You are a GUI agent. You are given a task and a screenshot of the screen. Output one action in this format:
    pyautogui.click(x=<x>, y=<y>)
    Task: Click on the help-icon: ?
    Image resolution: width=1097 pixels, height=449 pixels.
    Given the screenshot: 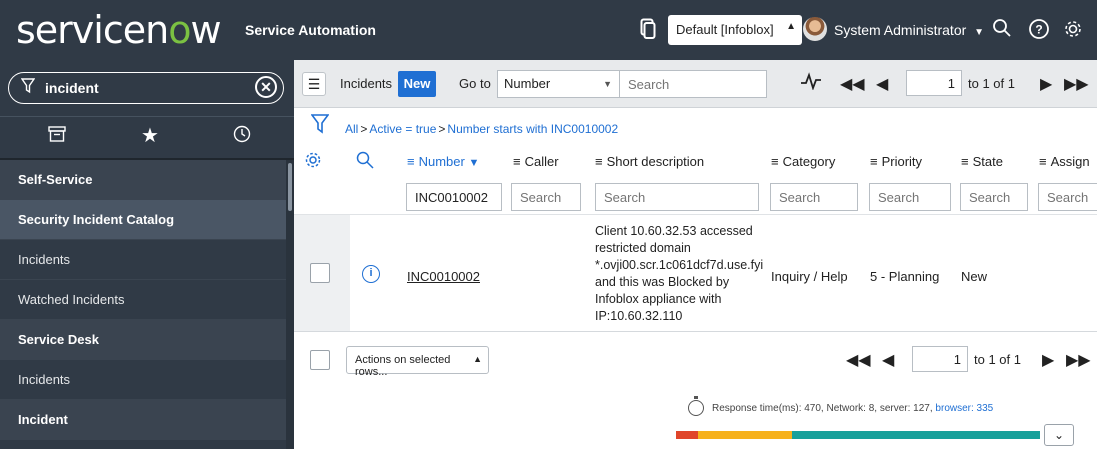 What is the action you would take?
    pyautogui.click(x=1039, y=31)
    